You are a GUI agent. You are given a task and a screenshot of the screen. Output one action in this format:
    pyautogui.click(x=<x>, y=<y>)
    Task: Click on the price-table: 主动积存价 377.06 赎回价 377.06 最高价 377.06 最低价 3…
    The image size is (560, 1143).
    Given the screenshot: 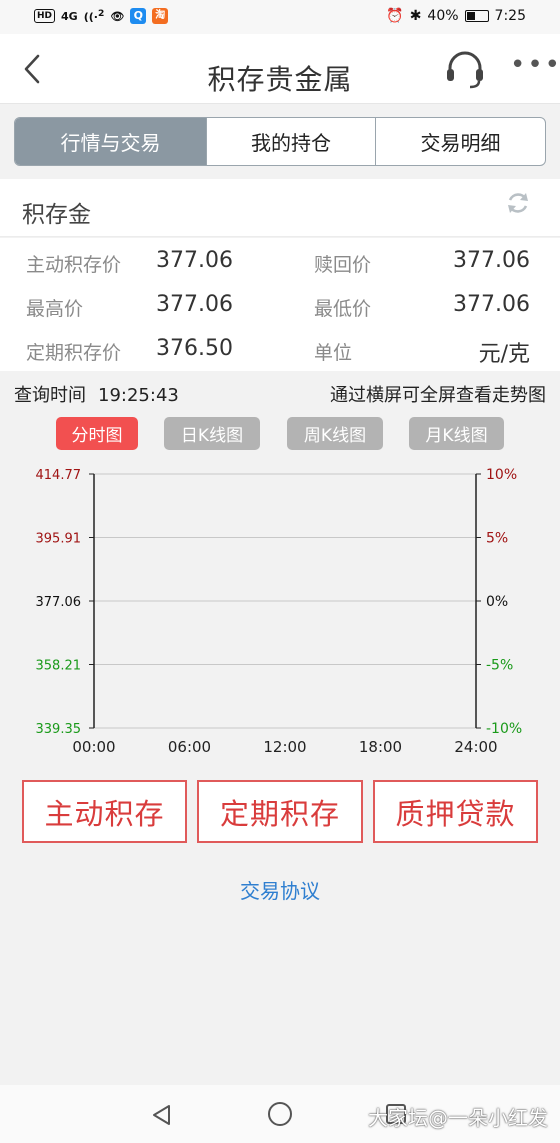 What is the action you would take?
    pyautogui.click(x=280, y=304)
    